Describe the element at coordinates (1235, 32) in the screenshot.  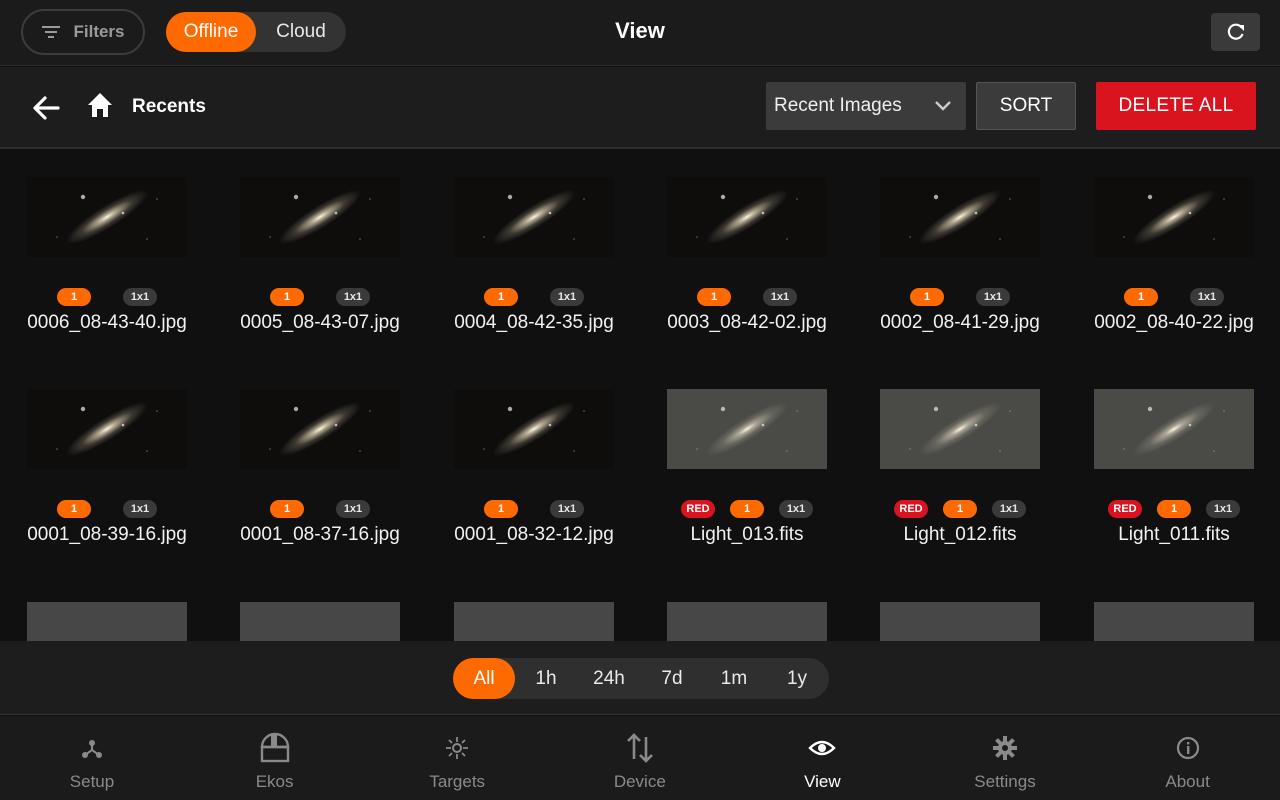
I see `refresh-button` at that location.